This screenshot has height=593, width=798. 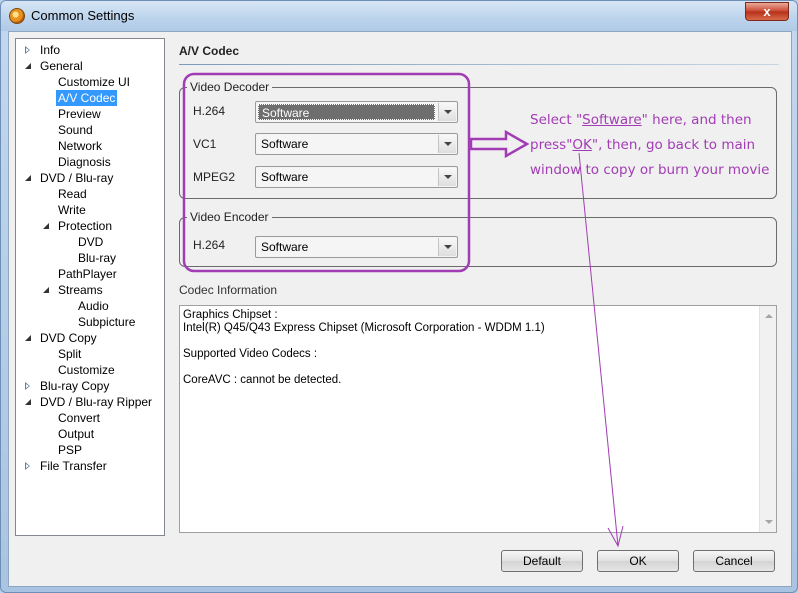 I want to click on encoder-h264-select: Software, so click(x=356, y=247).